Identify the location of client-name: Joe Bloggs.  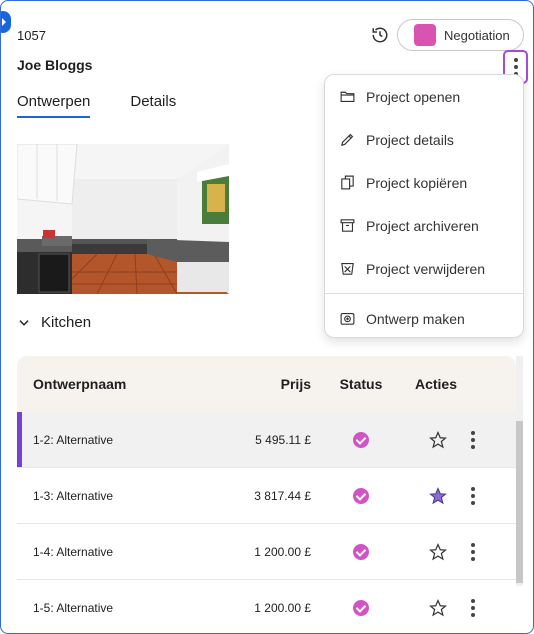
(55, 65).